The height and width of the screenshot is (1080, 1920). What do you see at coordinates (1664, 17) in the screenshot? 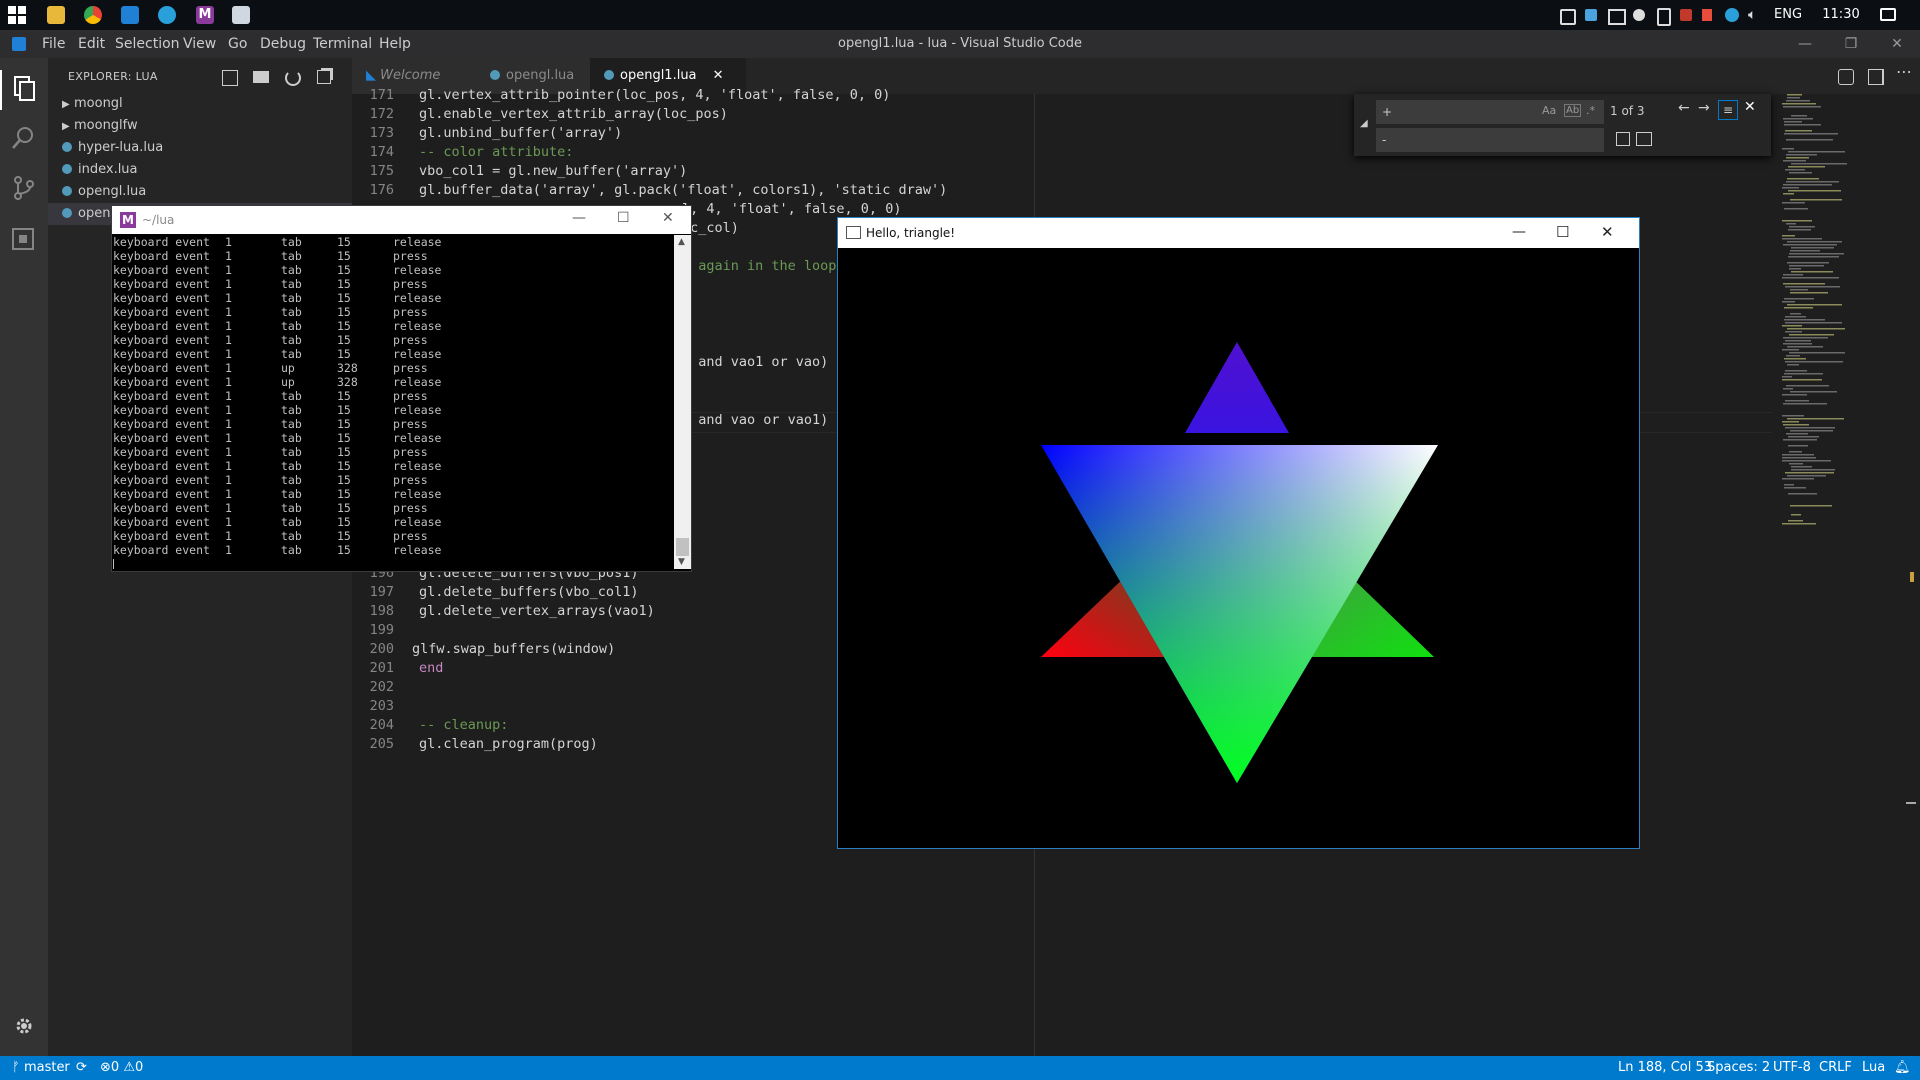
I see `tray-usb-icon` at bounding box center [1664, 17].